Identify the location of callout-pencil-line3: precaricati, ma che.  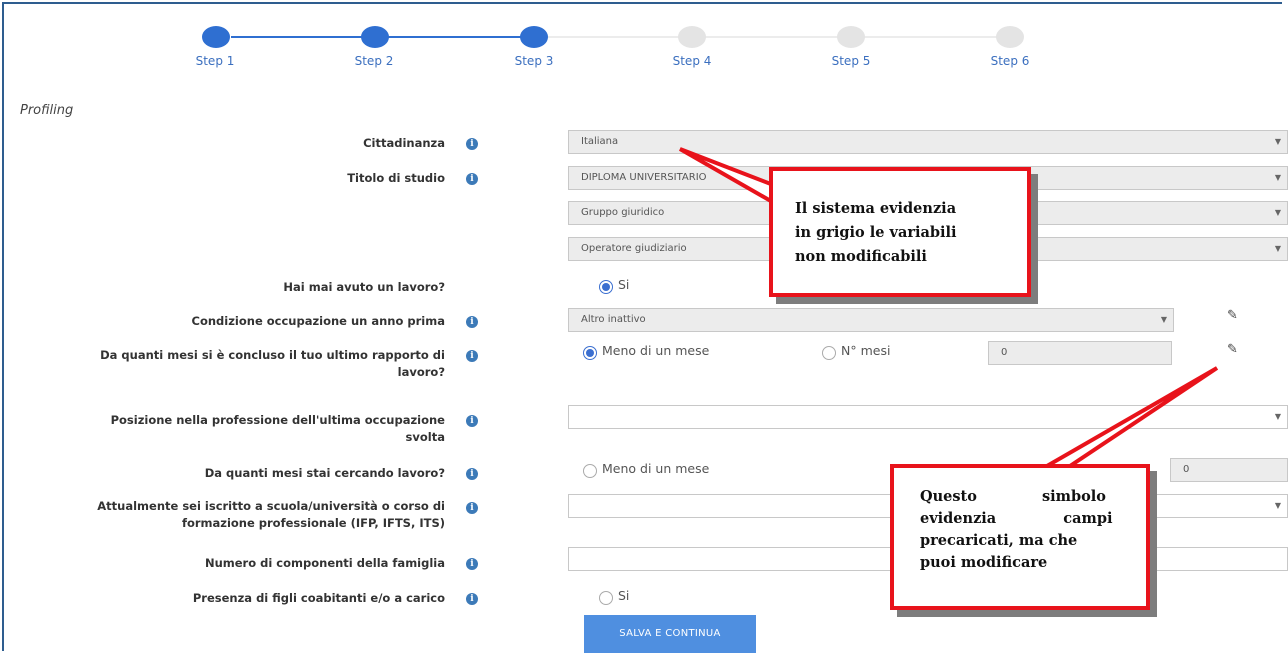
(999, 540).